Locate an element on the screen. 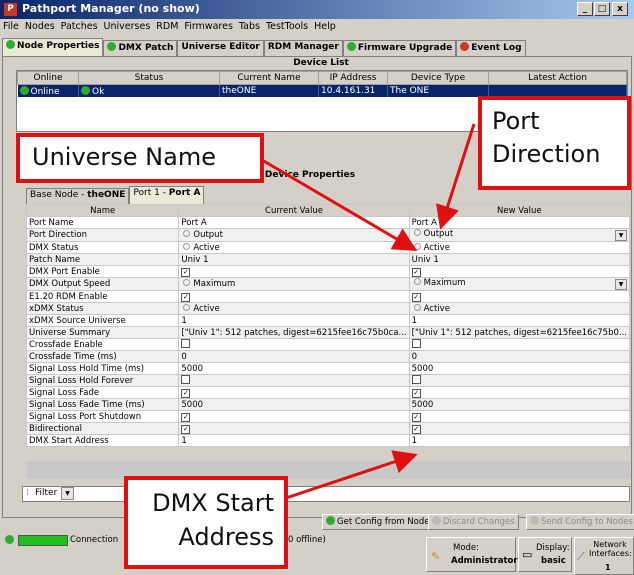 The width and height of the screenshot is (634, 575). callout-universe-name: Universe Name is located at coordinates (140, 158).